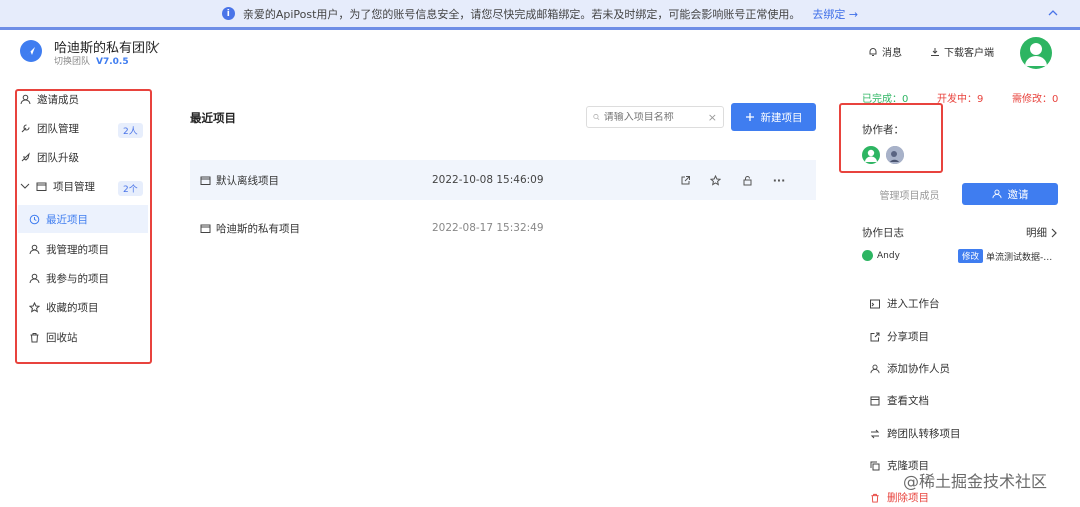 Image resolution: width=1080 pixels, height=507 pixels. Describe the element at coordinates (908, 401) in the screenshot. I see `menu-label: 查看文档` at that location.